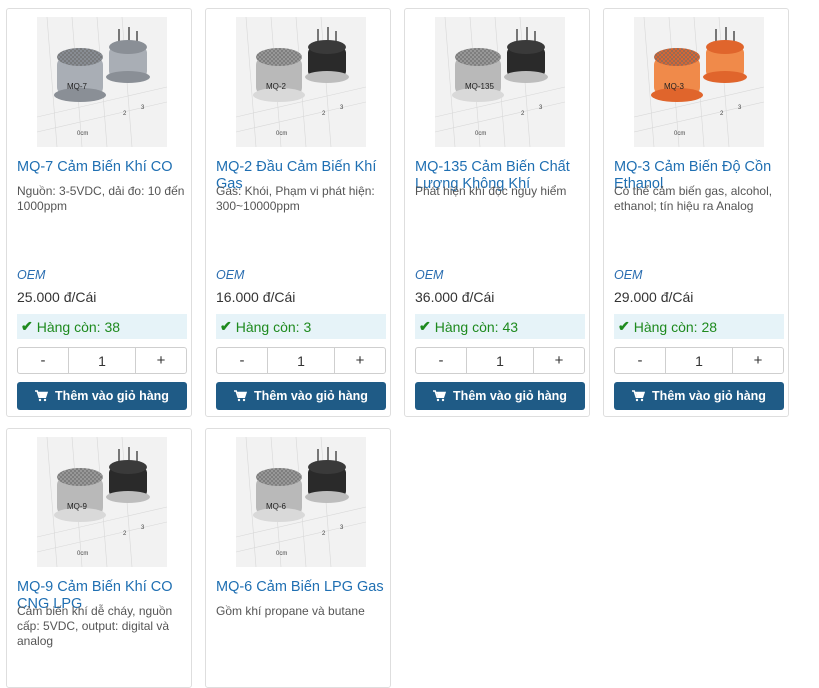 The height and width of the screenshot is (688, 819). Describe the element at coordinates (276, 86) in the screenshot. I see `svg-text: MQ-2` at that location.